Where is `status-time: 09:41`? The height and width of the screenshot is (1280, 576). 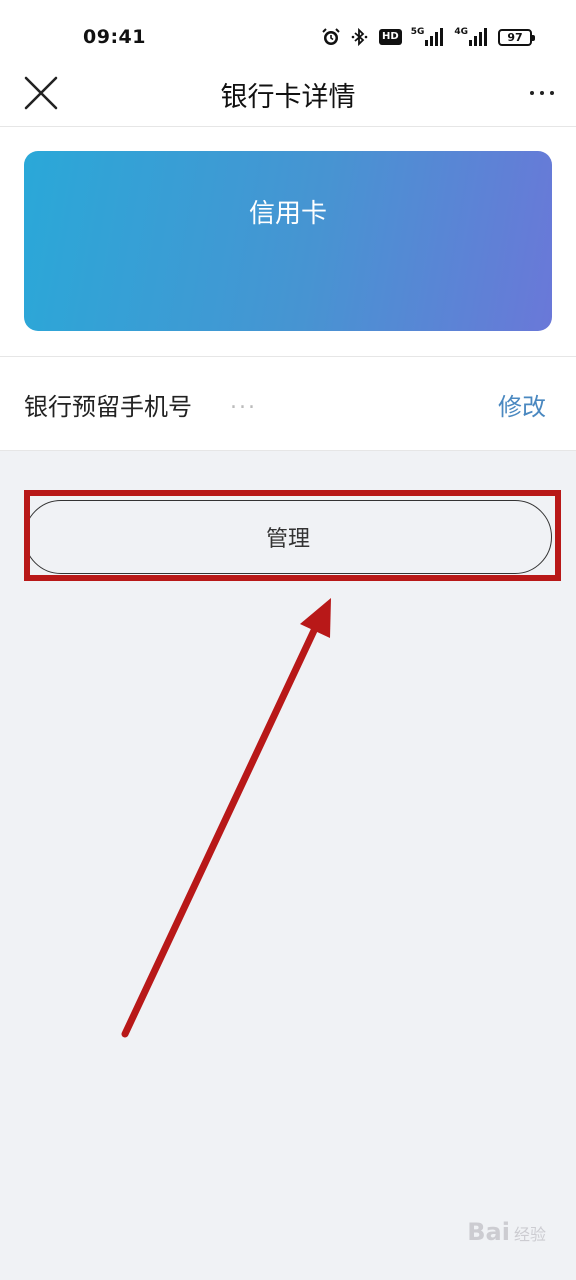
status-time: 09:41 is located at coordinates (114, 37).